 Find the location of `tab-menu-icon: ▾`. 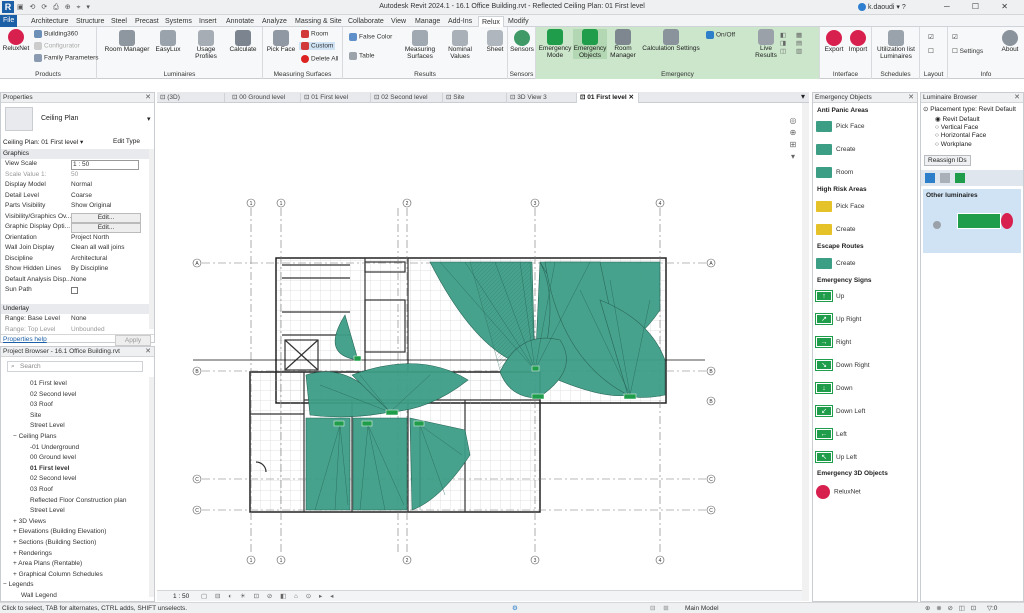

tab-menu-icon: ▾ is located at coordinates (803, 96).